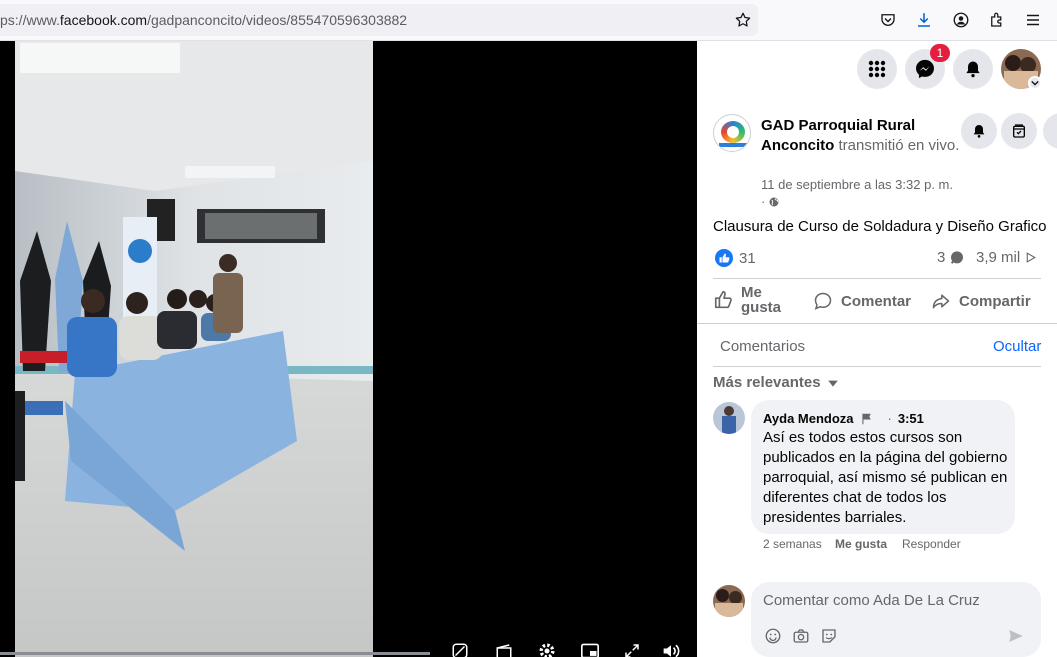 Image resolution: width=1057 pixels, height=657 pixels. What do you see at coordinates (632, 649) in the screenshot?
I see `fullscreen-icon` at bounding box center [632, 649].